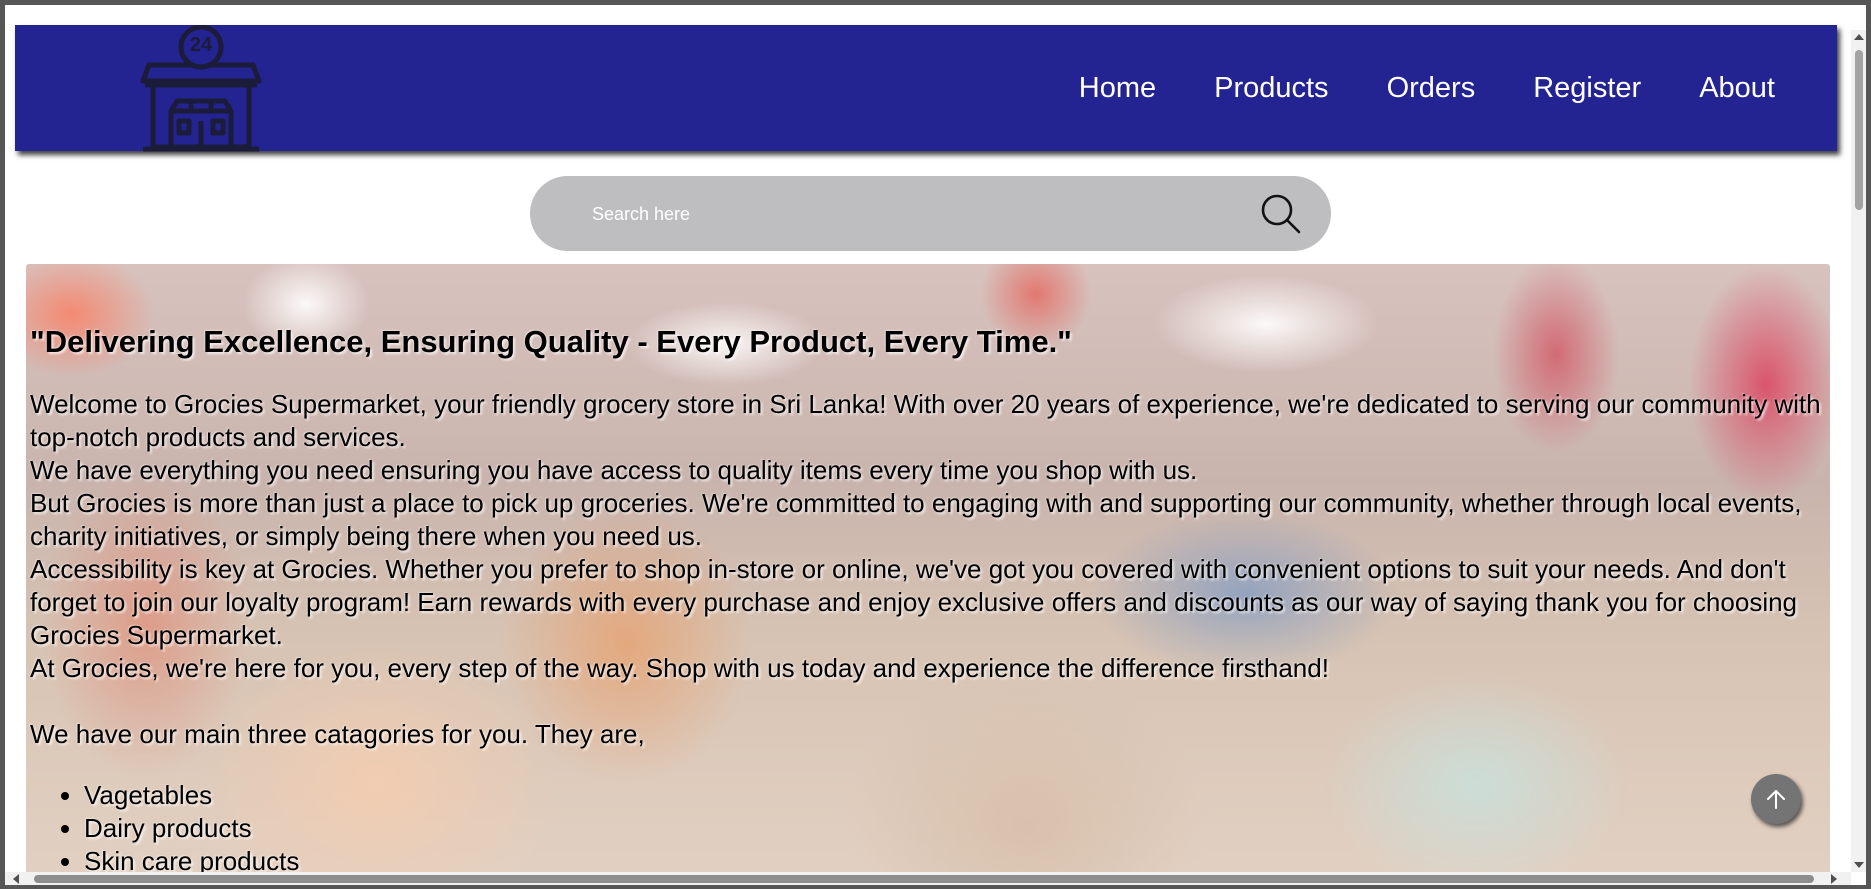  What do you see at coordinates (1431, 88) in the screenshot?
I see `nav-orders-link: Orders` at bounding box center [1431, 88].